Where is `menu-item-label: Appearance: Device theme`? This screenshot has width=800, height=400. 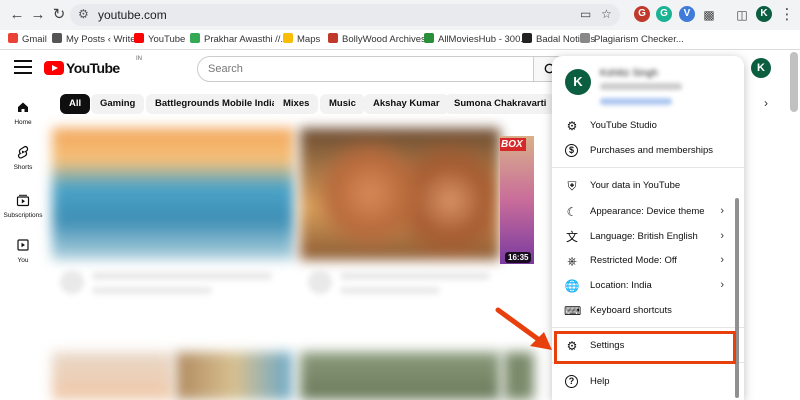
menu-item-label: Appearance: Device theme is located at coordinates (647, 211).